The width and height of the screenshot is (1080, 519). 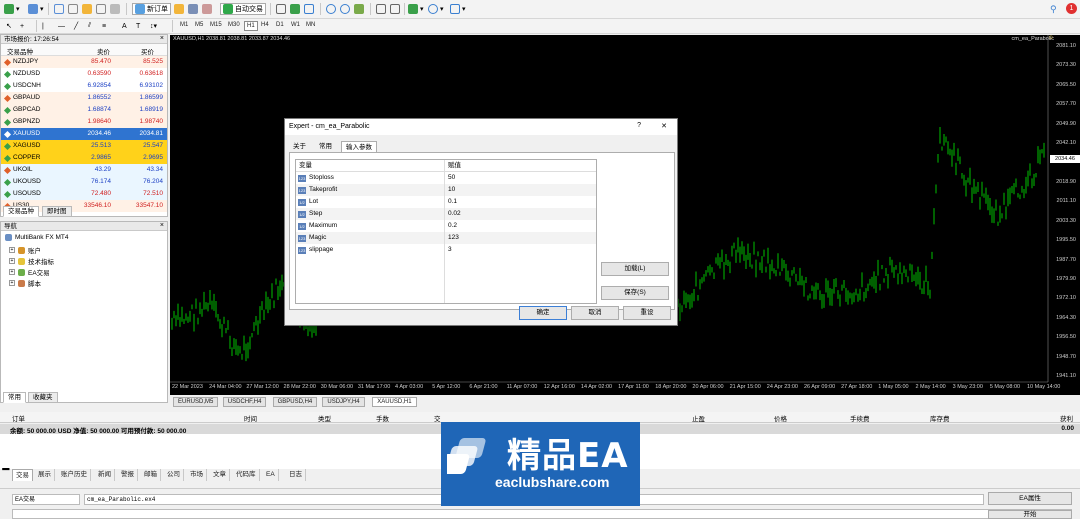 What do you see at coordinates (251, 26) in the screenshot?
I see `timeframe-h1: H1` at bounding box center [251, 26].